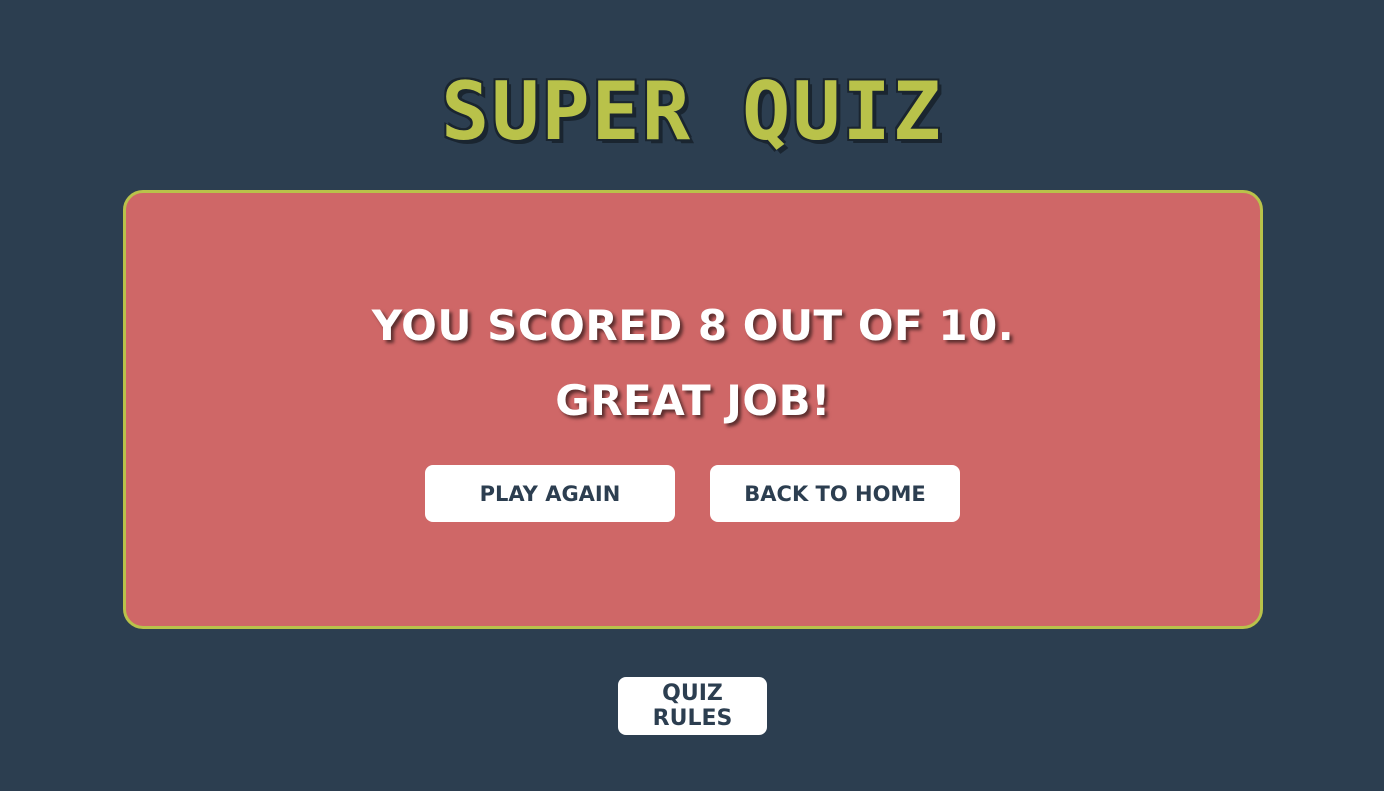 The width and height of the screenshot is (1384, 791). What do you see at coordinates (692, 706) in the screenshot?
I see `quiz-rules-button: Quiz rules` at bounding box center [692, 706].